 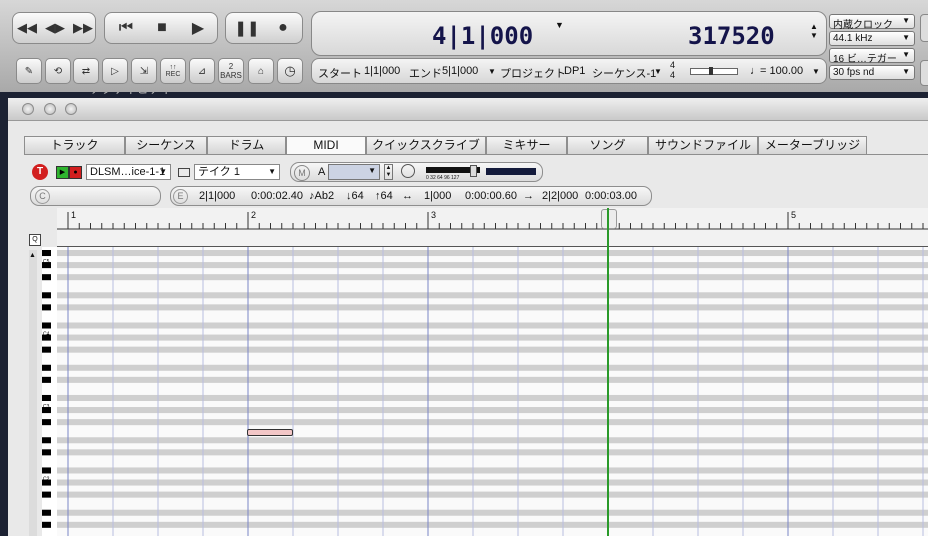 What do you see at coordinates (42, 196) in the screenshot?
I see `c-button: C` at bounding box center [42, 196].